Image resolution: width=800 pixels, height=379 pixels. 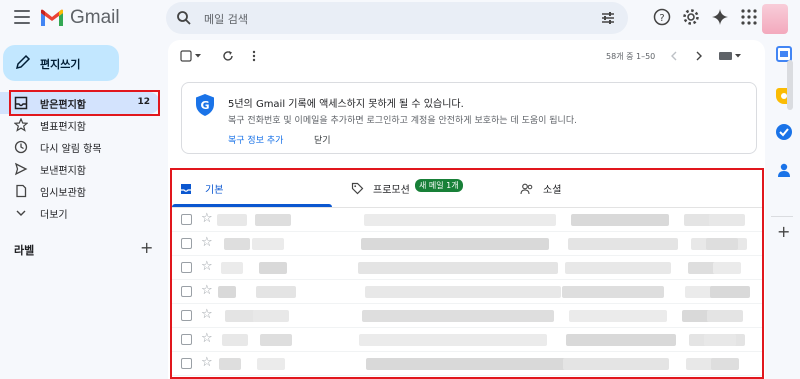 What do you see at coordinates (63, 171) in the screenshot?
I see `sidebar-item-label: 보낸편지함` at bounding box center [63, 171].